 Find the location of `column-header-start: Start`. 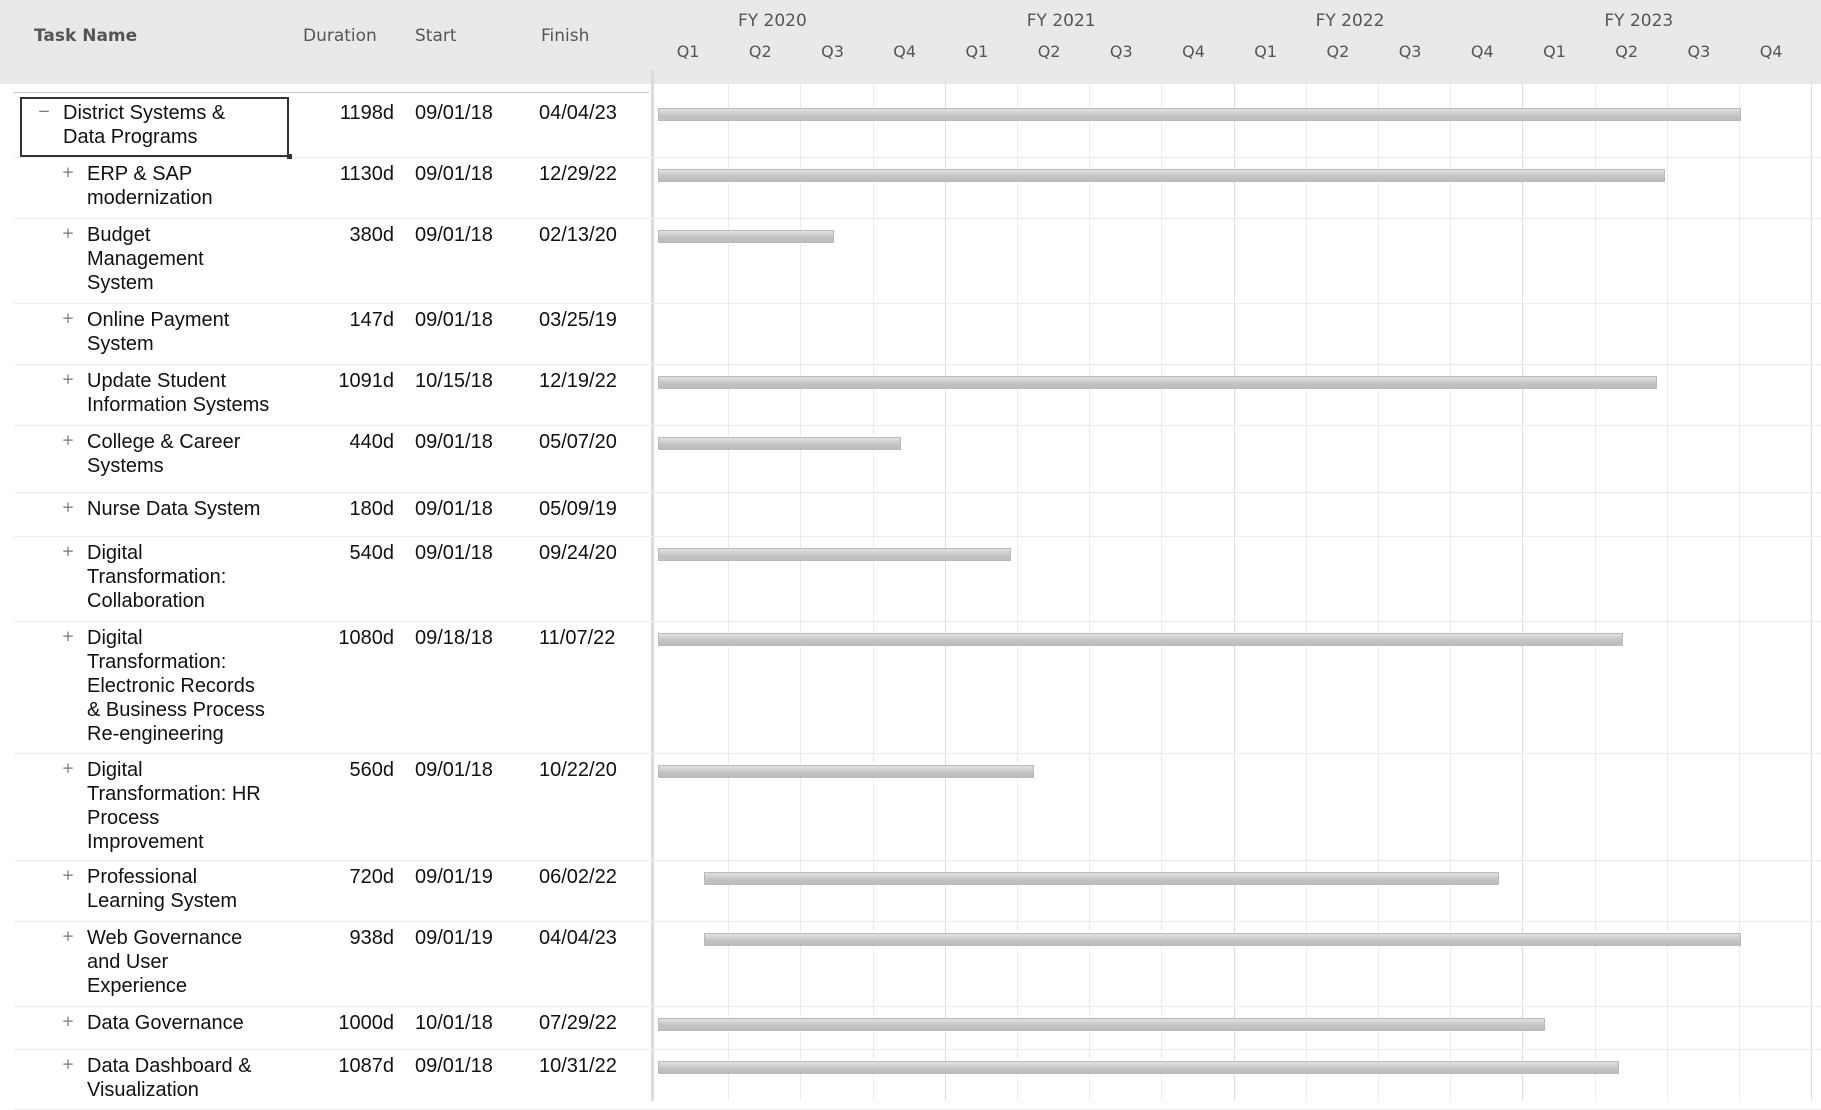

column-header-start: Start is located at coordinates (436, 36).